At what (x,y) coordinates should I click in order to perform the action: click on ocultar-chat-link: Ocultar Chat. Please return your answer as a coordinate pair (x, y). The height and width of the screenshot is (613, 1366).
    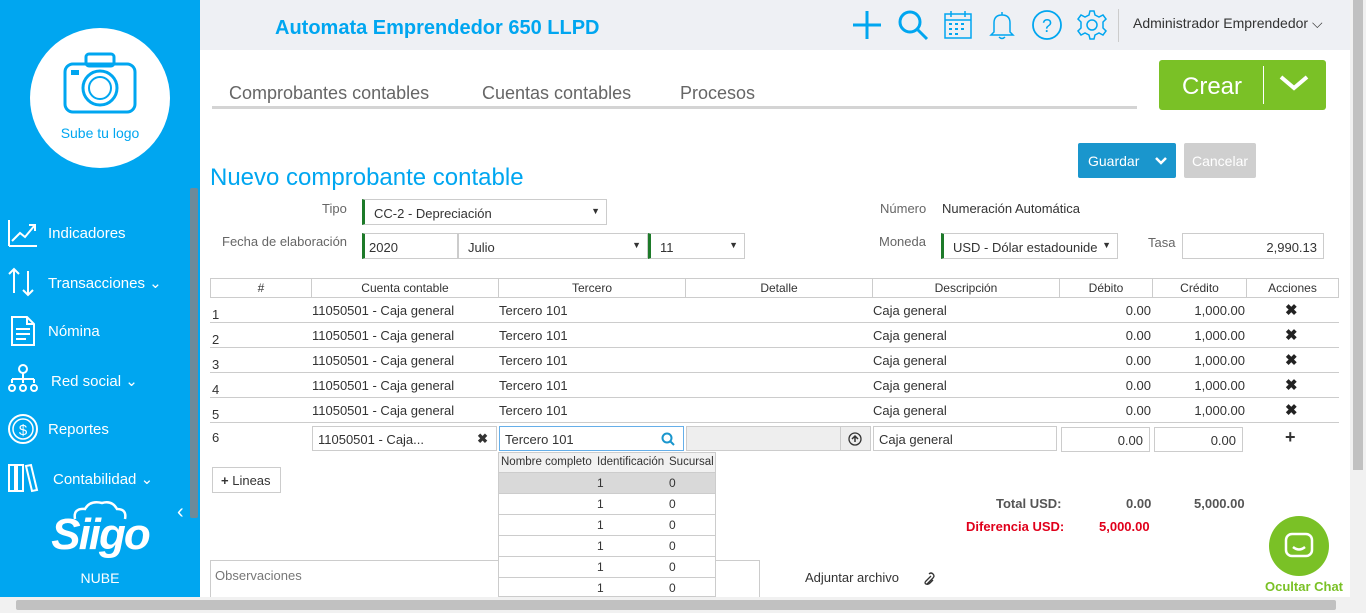
    Looking at the image, I should click on (1304, 586).